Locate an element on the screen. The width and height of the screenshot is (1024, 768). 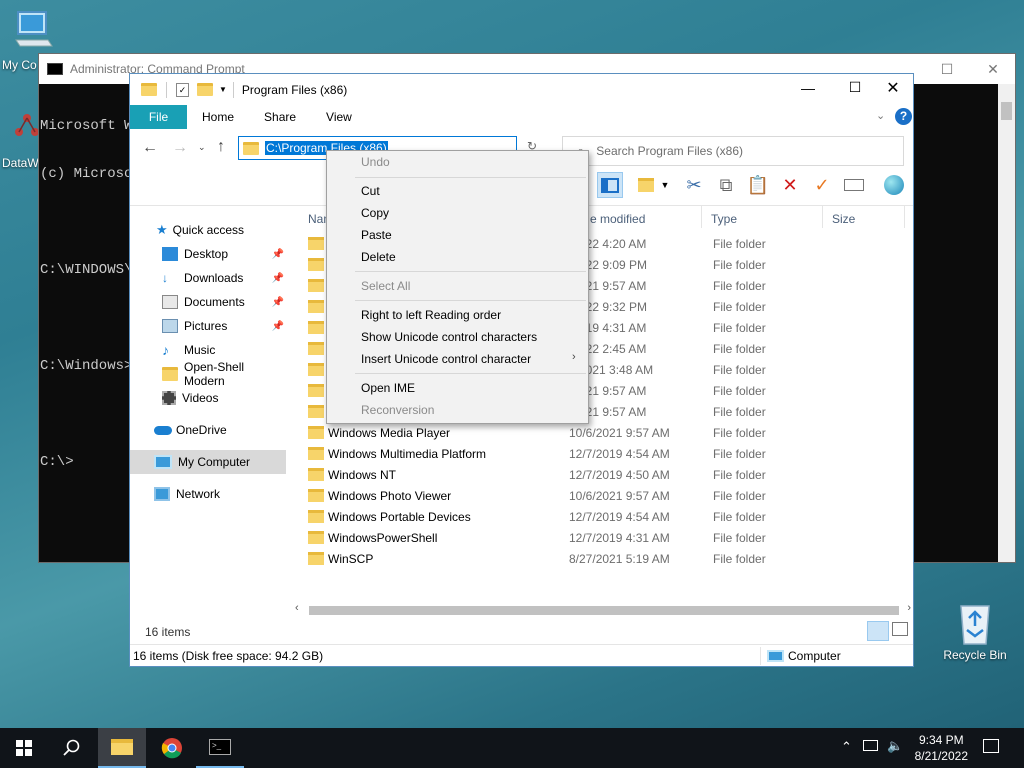
search-button is located at coordinates (72, 748).